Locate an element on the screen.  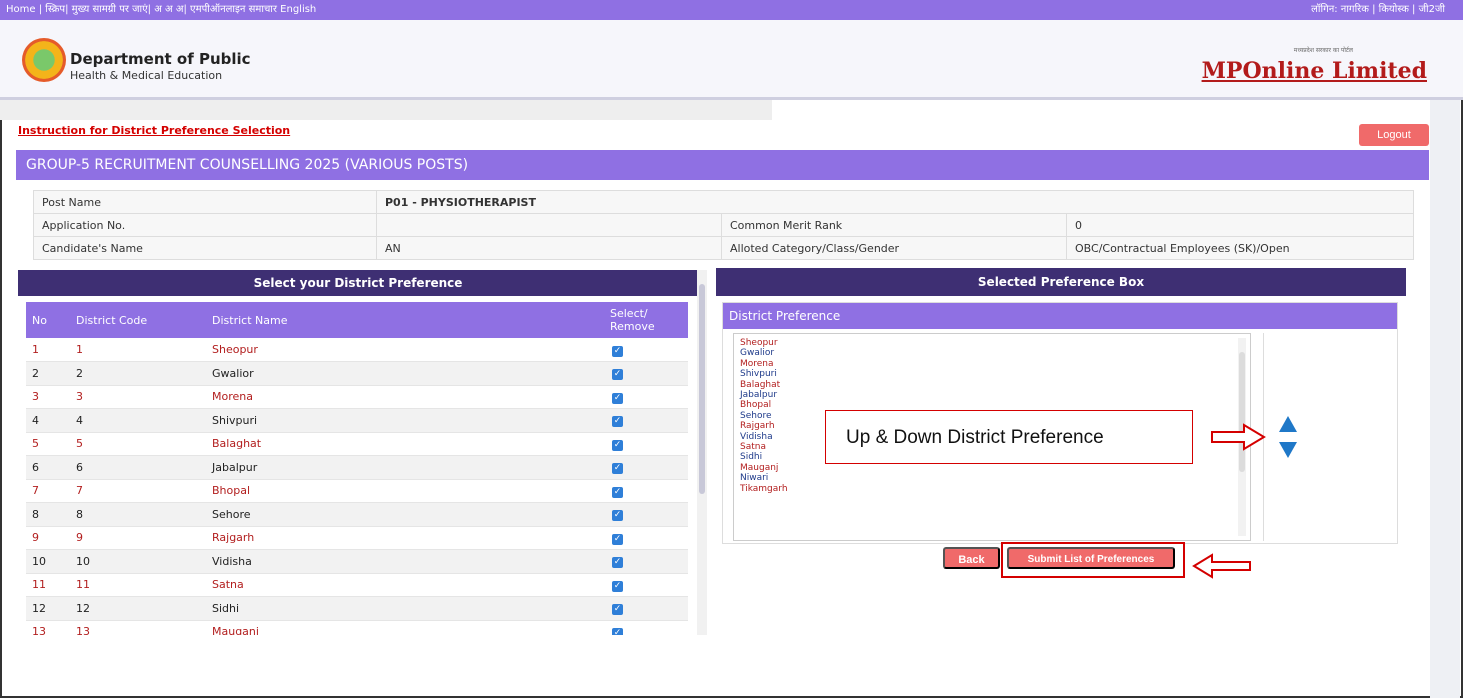
row-no: 12 is located at coordinates (48, 608).